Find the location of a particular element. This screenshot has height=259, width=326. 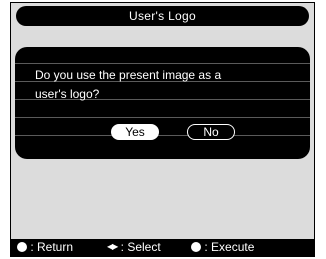

footer-return: : Return is located at coordinates (45, 247).